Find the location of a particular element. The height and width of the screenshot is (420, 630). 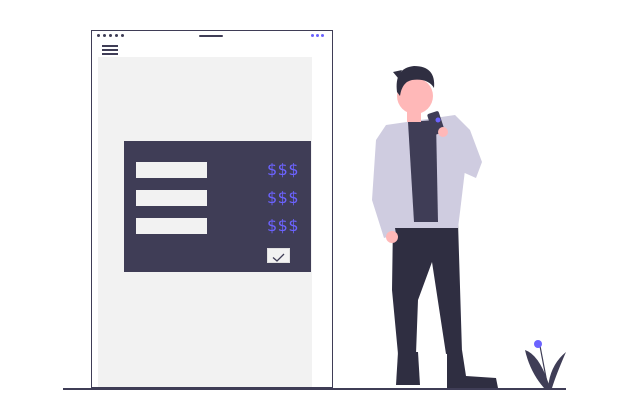

plant-icon is located at coordinates (545, 364).